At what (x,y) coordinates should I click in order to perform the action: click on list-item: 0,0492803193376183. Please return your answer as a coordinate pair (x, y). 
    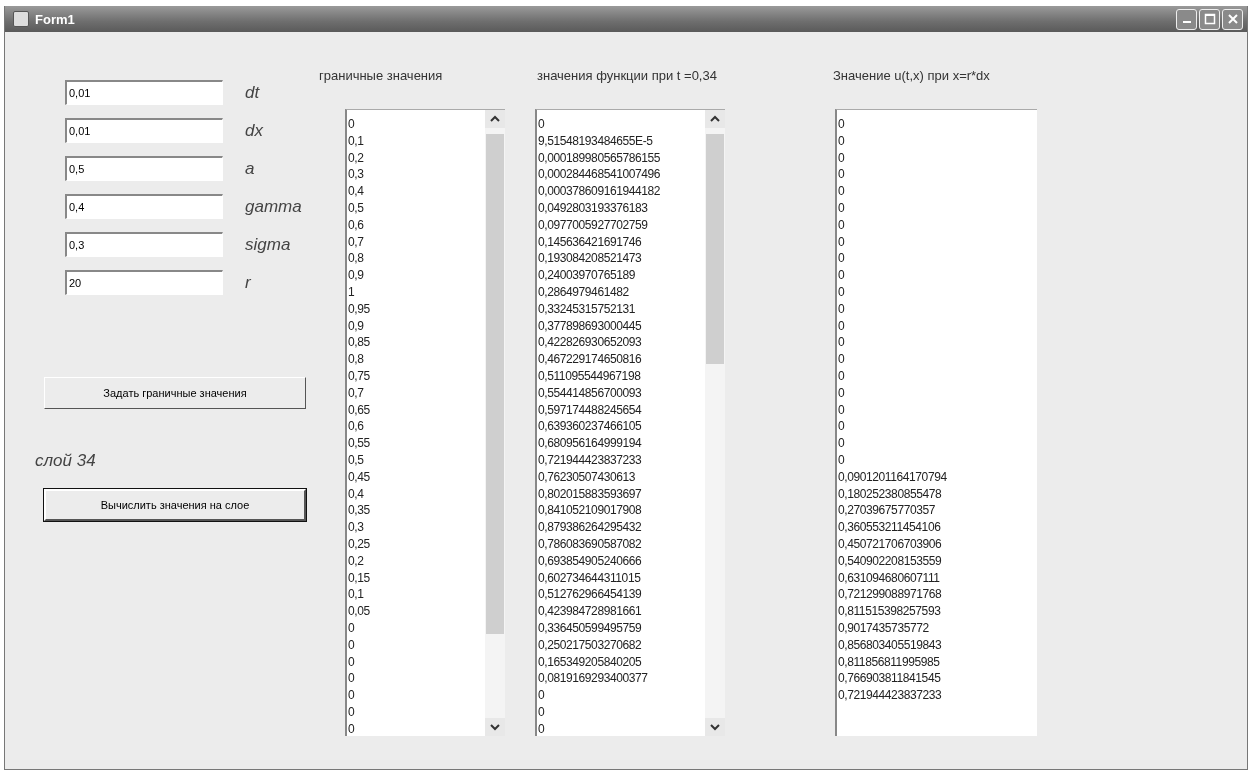
    Looking at the image, I should click on (621, 208).